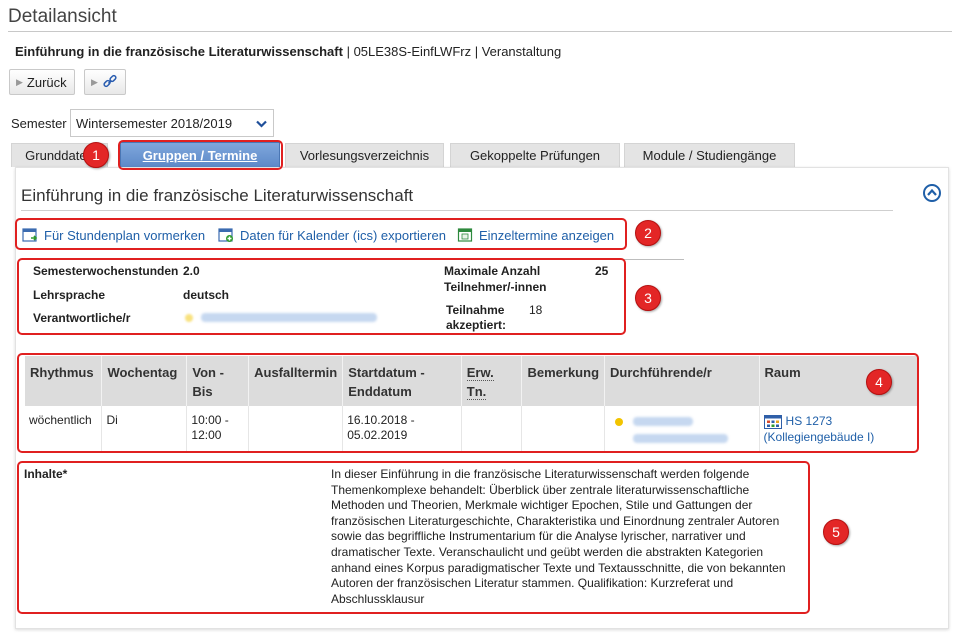 The image size is (959, 641). What do you see at coordinates (218, 381) in the screenshot?
I see `col-time: Von - Bis` at bounding box center [218, 381].